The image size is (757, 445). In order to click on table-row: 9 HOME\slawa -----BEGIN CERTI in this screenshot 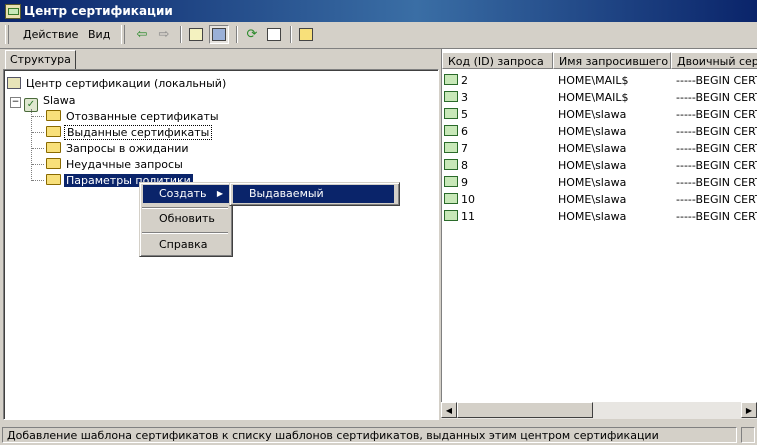, I will do `click(600, 182)`.